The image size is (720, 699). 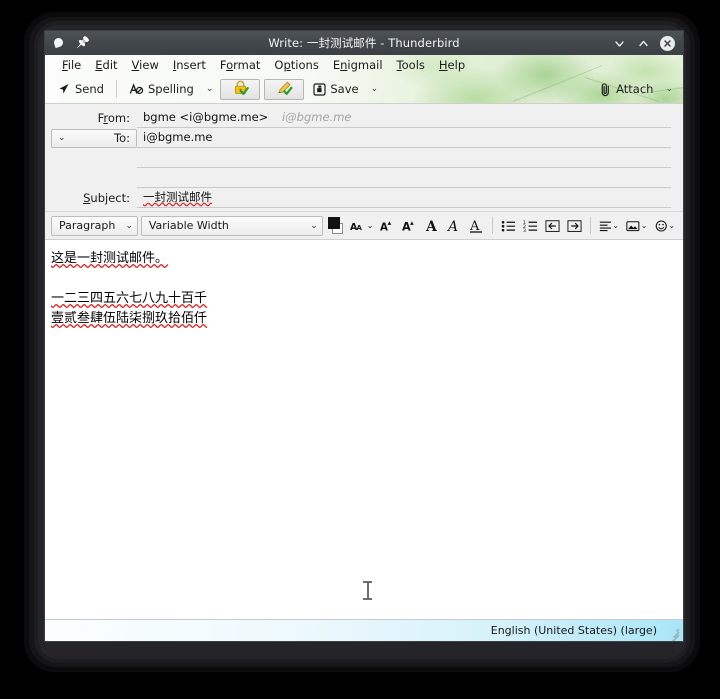 What do you see at coordinates (524, 230) in the screenshot?
I see `svg-text: 3` at bounding box center [524, 230].